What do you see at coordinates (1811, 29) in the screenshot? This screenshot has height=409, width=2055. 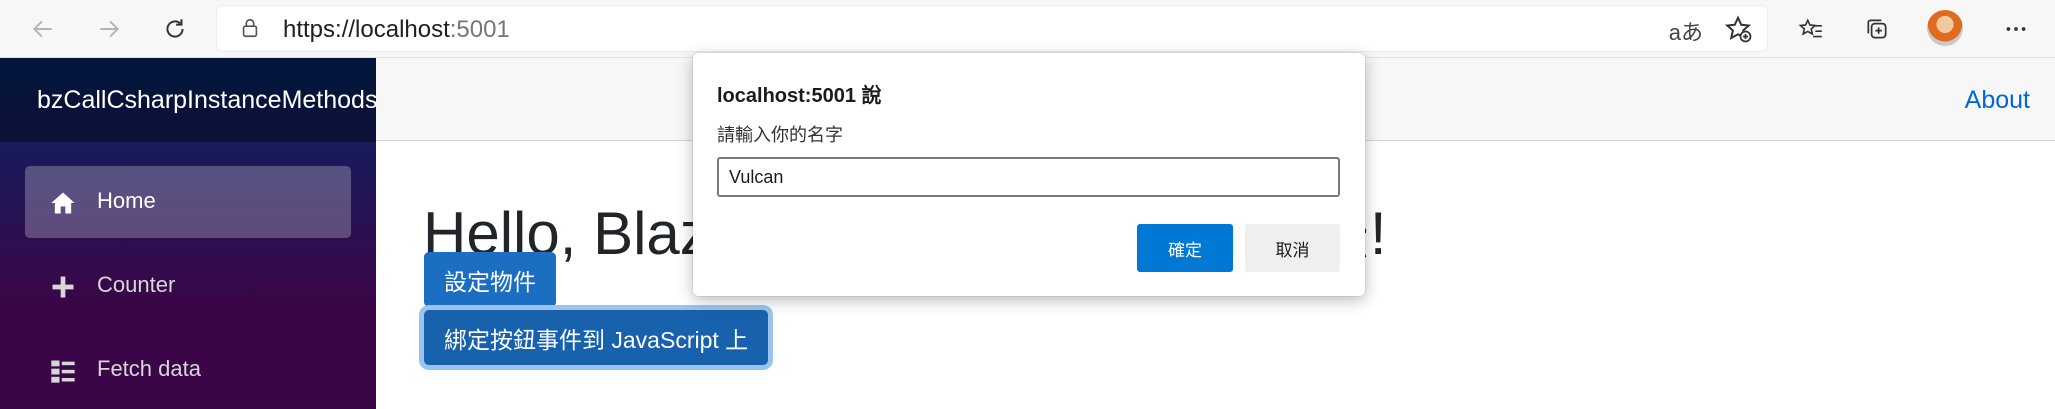 I see `favorites-icon` at bounding box center [1811, 29].